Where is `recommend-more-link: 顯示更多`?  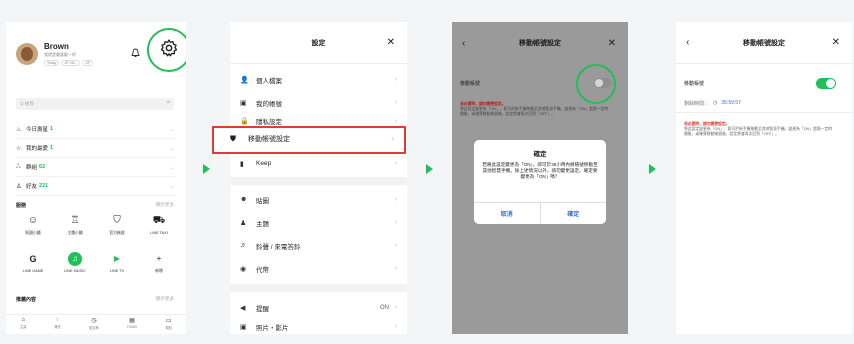 recommend-more-link: 顯示更多 is located at coordinates (165, 299).